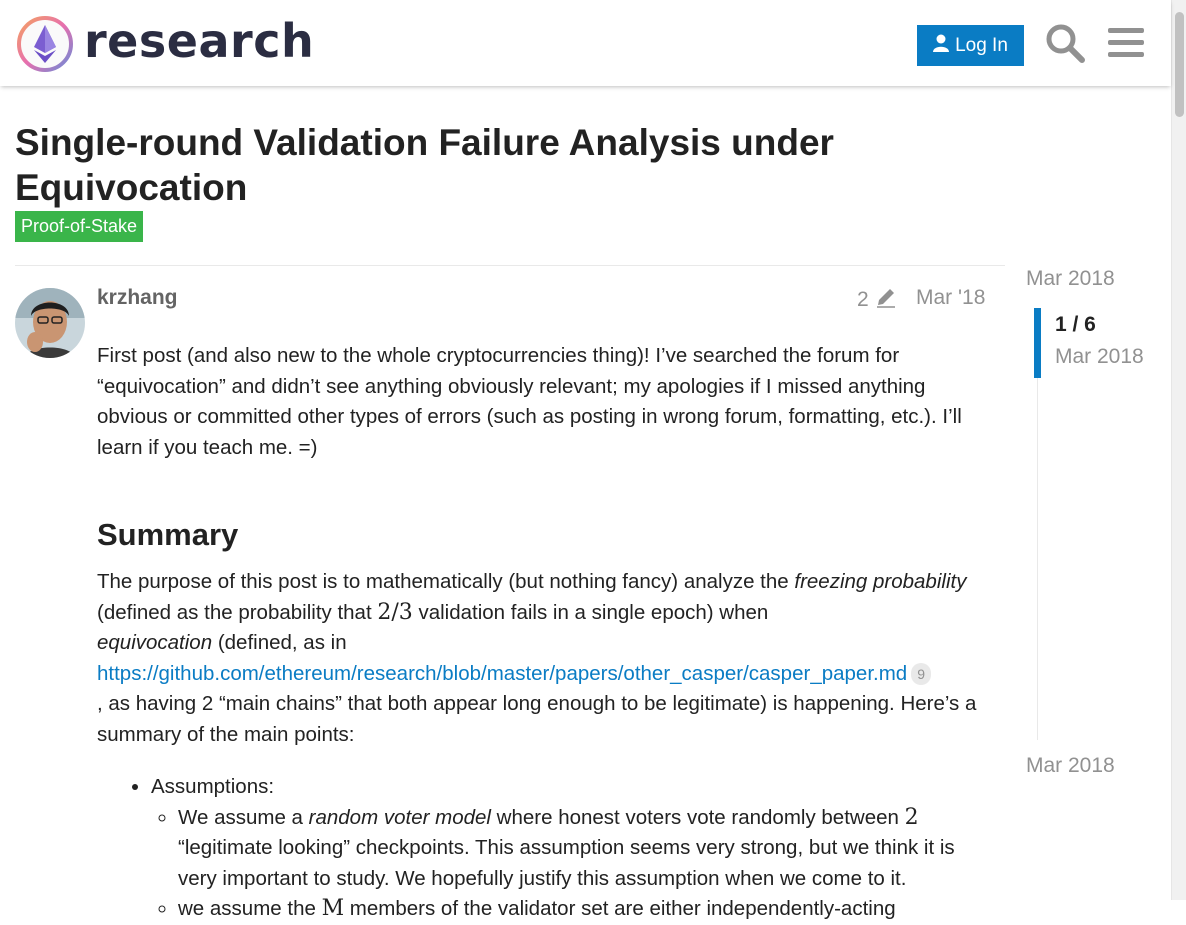 The height and width of the screenshot is (925, 1186). Describe the element at coordinates (911, 817) in the screenshot. I see `math-expression: 2` at that location.